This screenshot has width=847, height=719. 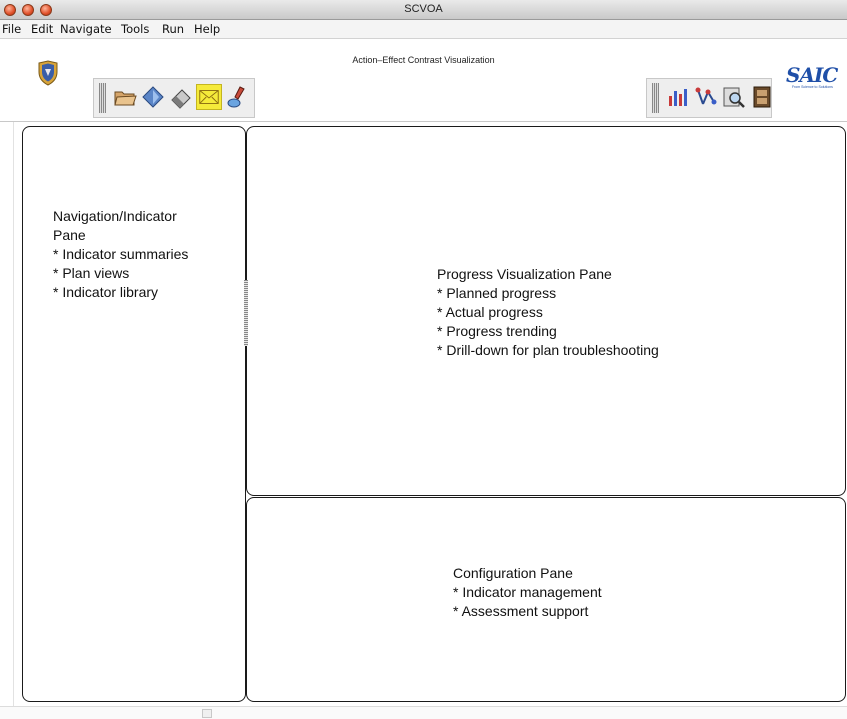 I want to click on pane-splitter-handle, so click(x=246, y=313).